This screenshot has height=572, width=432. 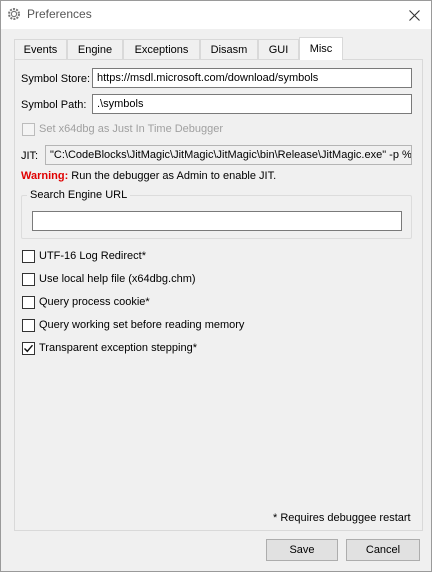 What do you see at coordinates (342, 518) in the screenshot?
I see `restart-note: * Requires debuggee restart` at bounding box center [342, 518].